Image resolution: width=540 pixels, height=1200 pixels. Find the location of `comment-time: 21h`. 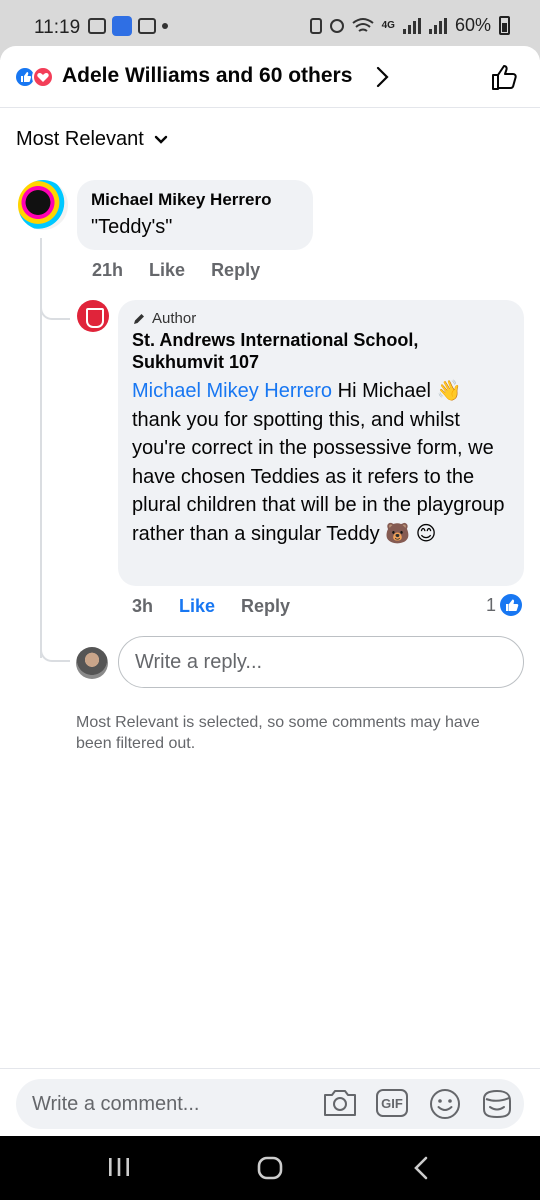

comment-time: 21h is located at coordinates (107, 270).